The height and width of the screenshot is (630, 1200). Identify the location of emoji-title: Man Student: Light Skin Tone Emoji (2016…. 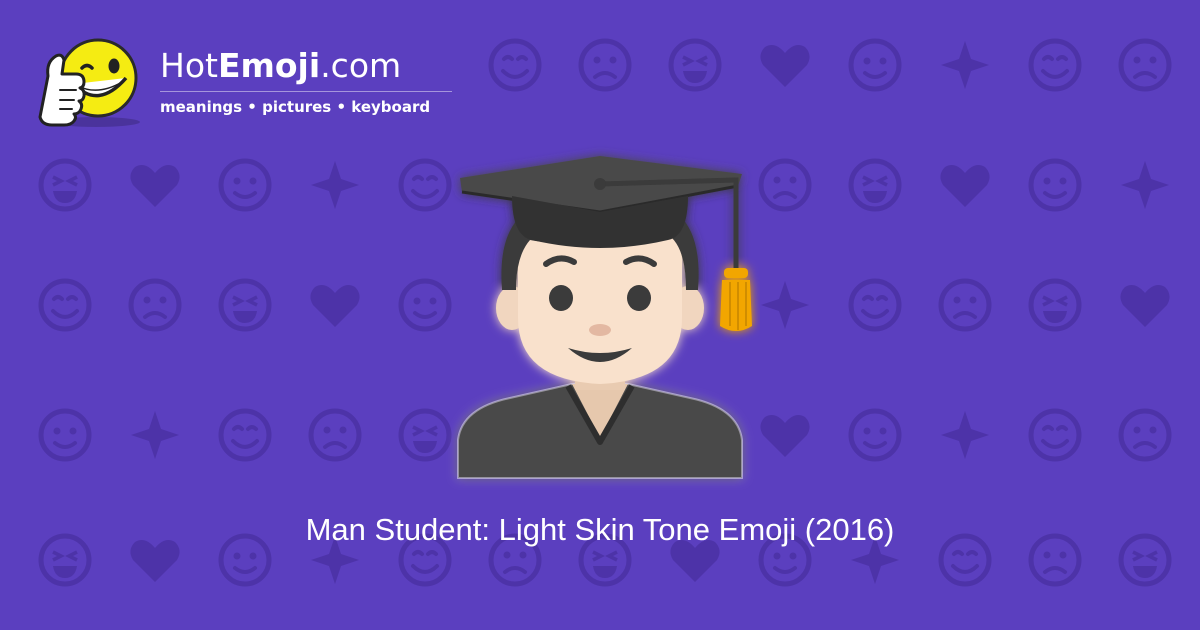
(600, 529).